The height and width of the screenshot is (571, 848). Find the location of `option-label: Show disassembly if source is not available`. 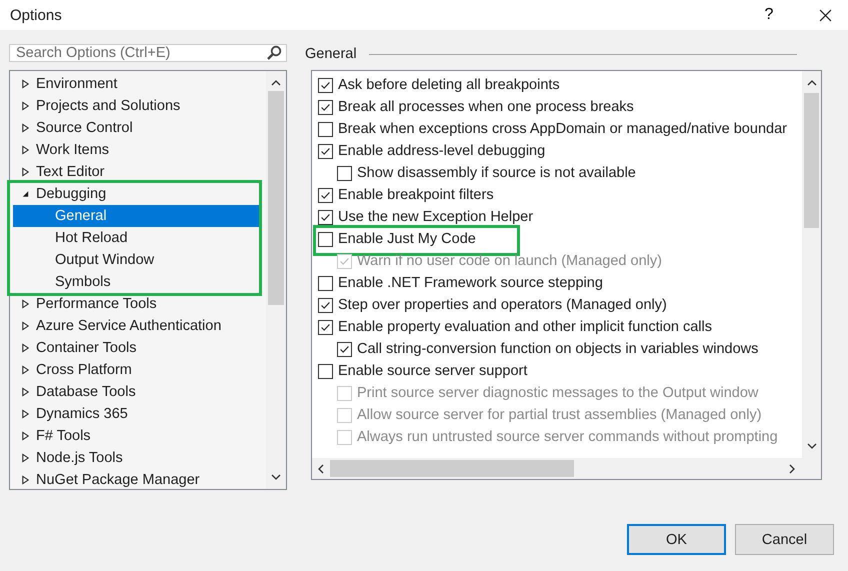

option-label: Show disassembly if source is not available is located at coordinates (496, 173).